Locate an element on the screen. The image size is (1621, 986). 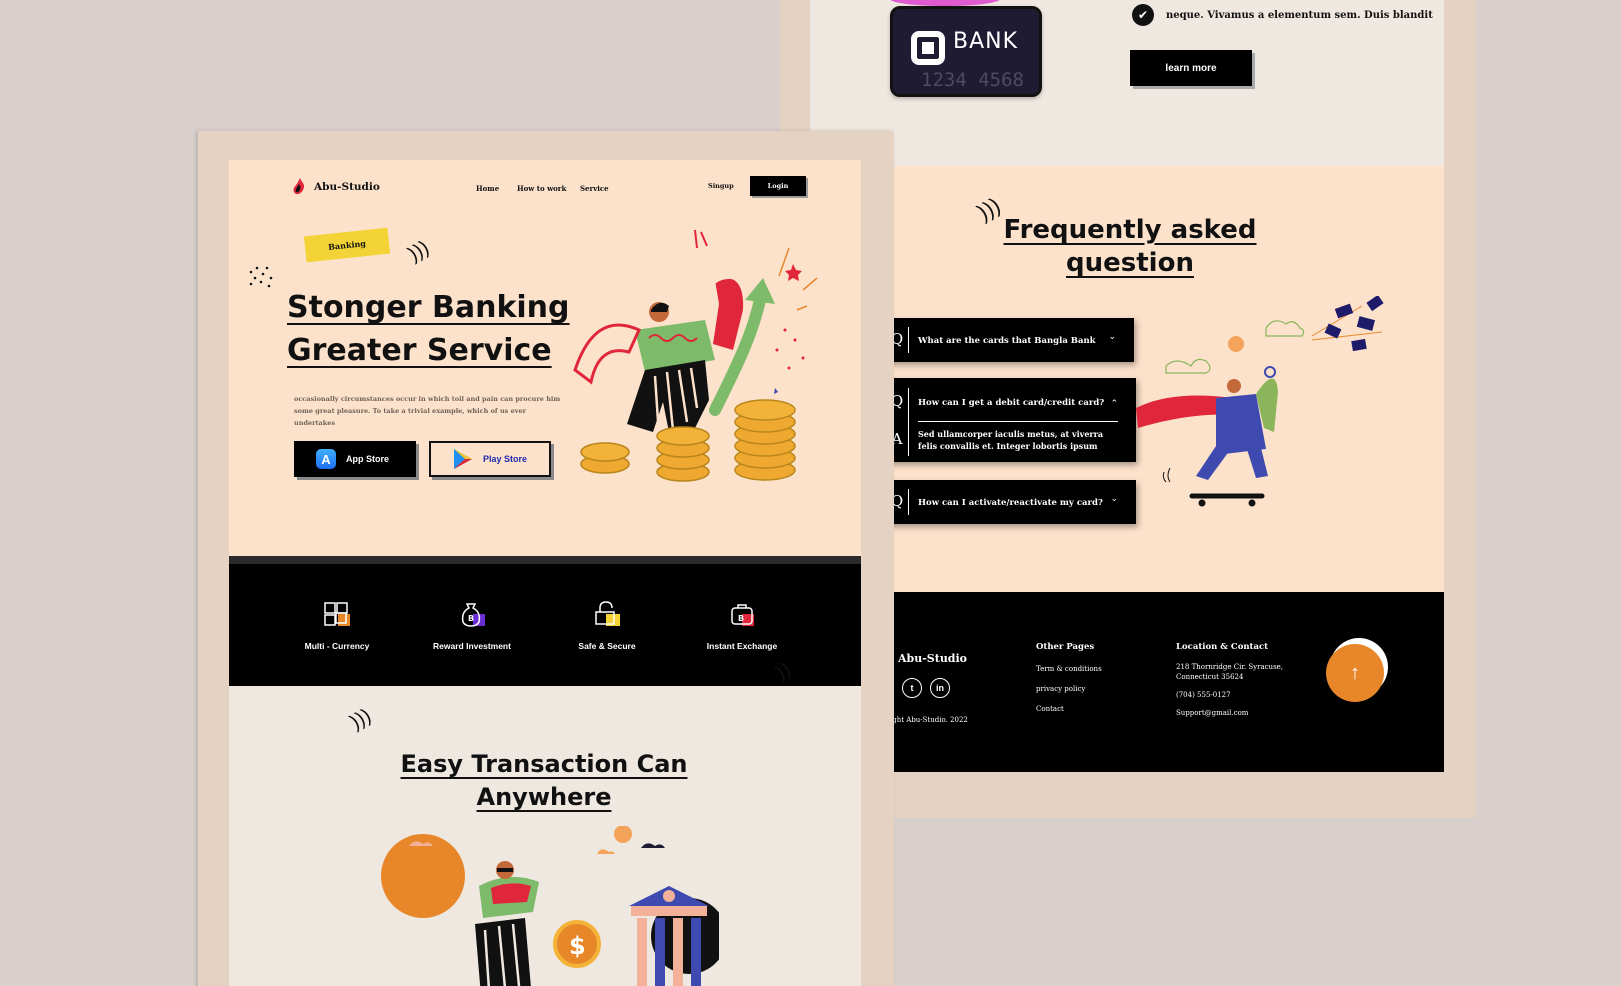
login-button: Login is located at coordinates (778, 186).